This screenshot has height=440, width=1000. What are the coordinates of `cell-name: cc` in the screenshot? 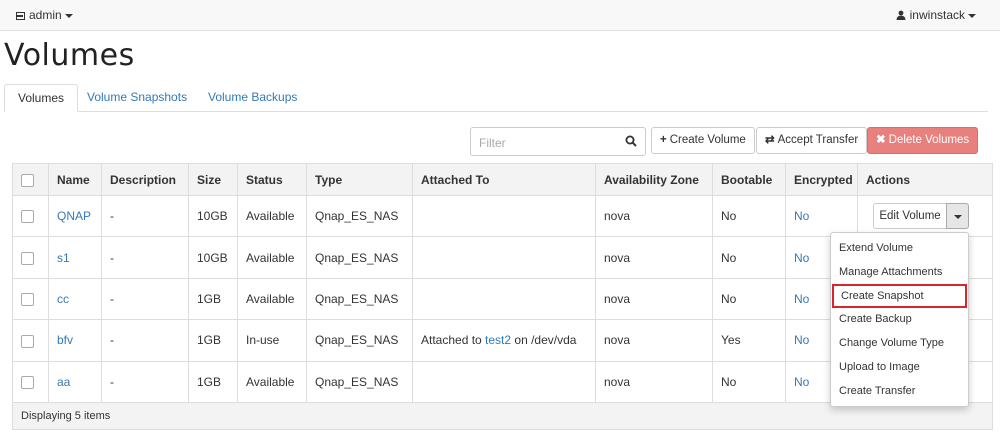 It's located at (75, 299).